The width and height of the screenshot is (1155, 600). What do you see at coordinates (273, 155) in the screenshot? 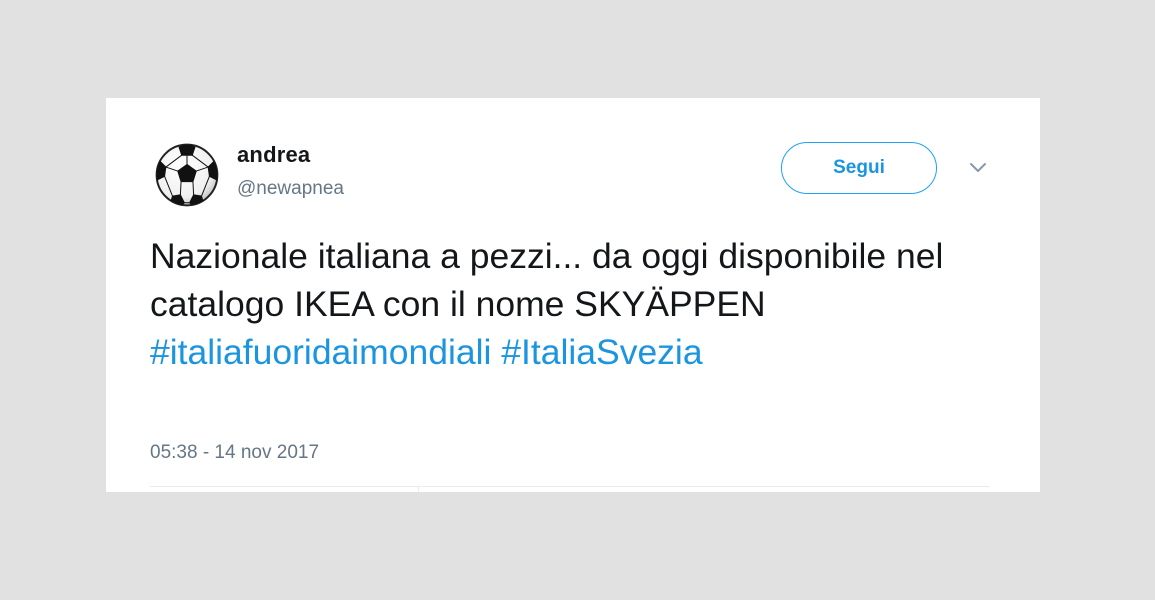
I see `display-name: andrea` at bounding box center [273, 155].